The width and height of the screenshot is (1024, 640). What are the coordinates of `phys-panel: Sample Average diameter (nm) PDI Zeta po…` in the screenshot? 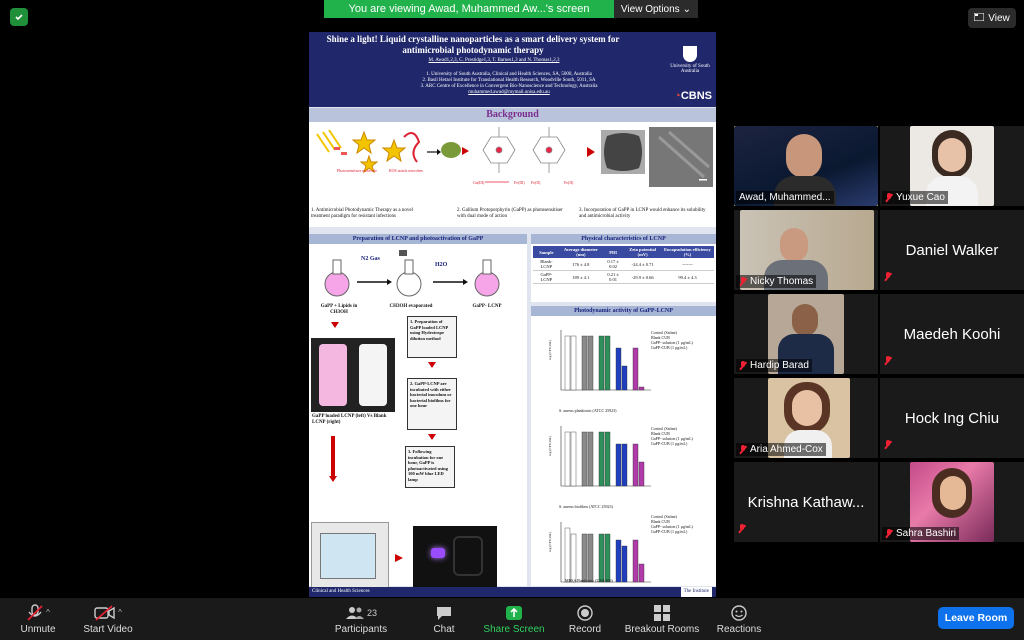 It's located at (623, 273).